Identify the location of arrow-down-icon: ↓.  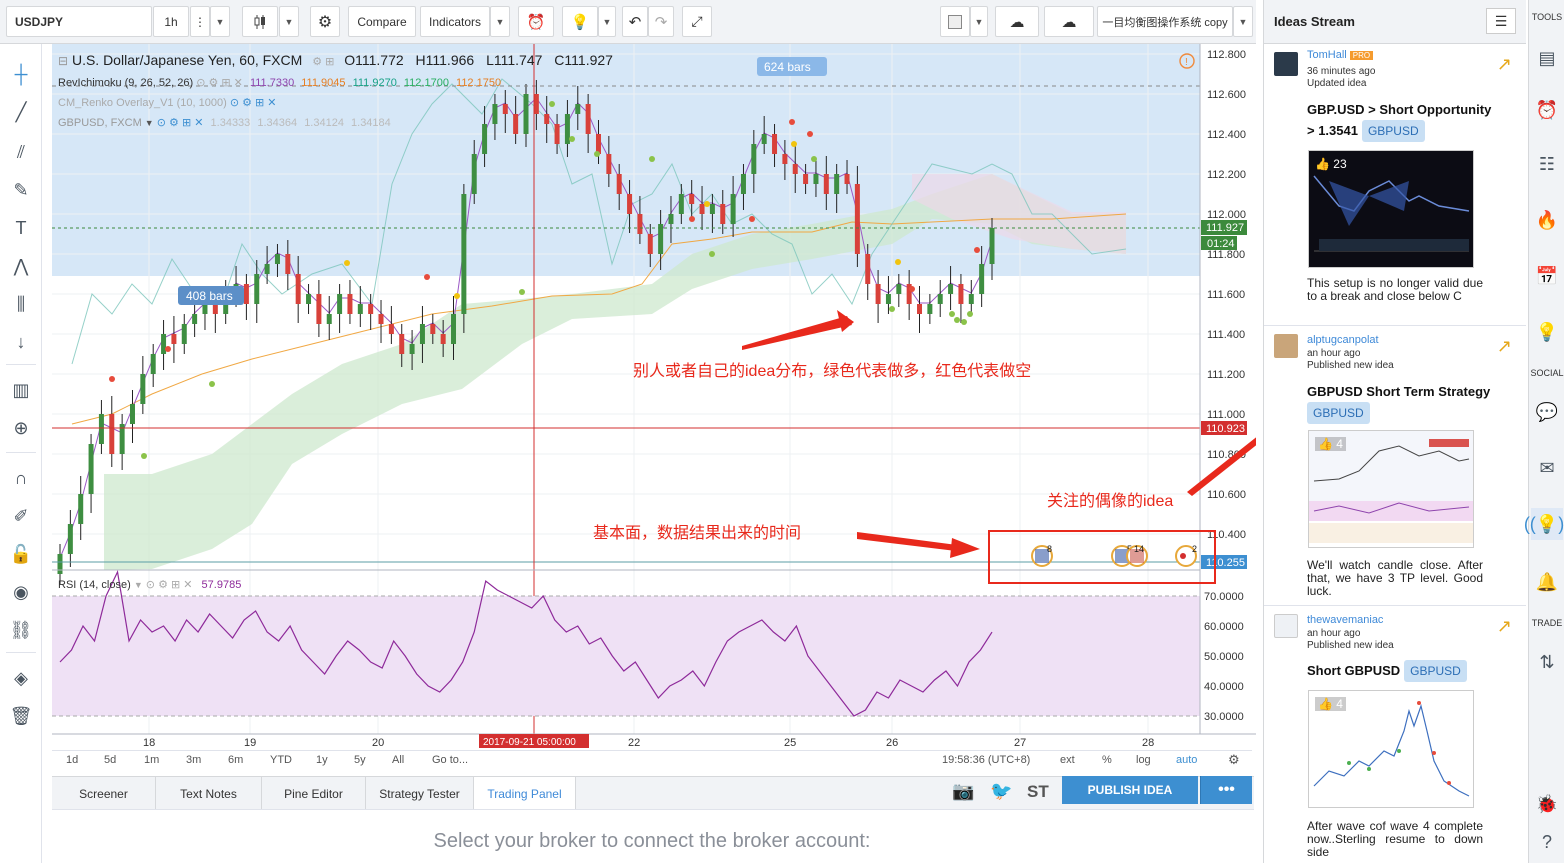
(21, 342).